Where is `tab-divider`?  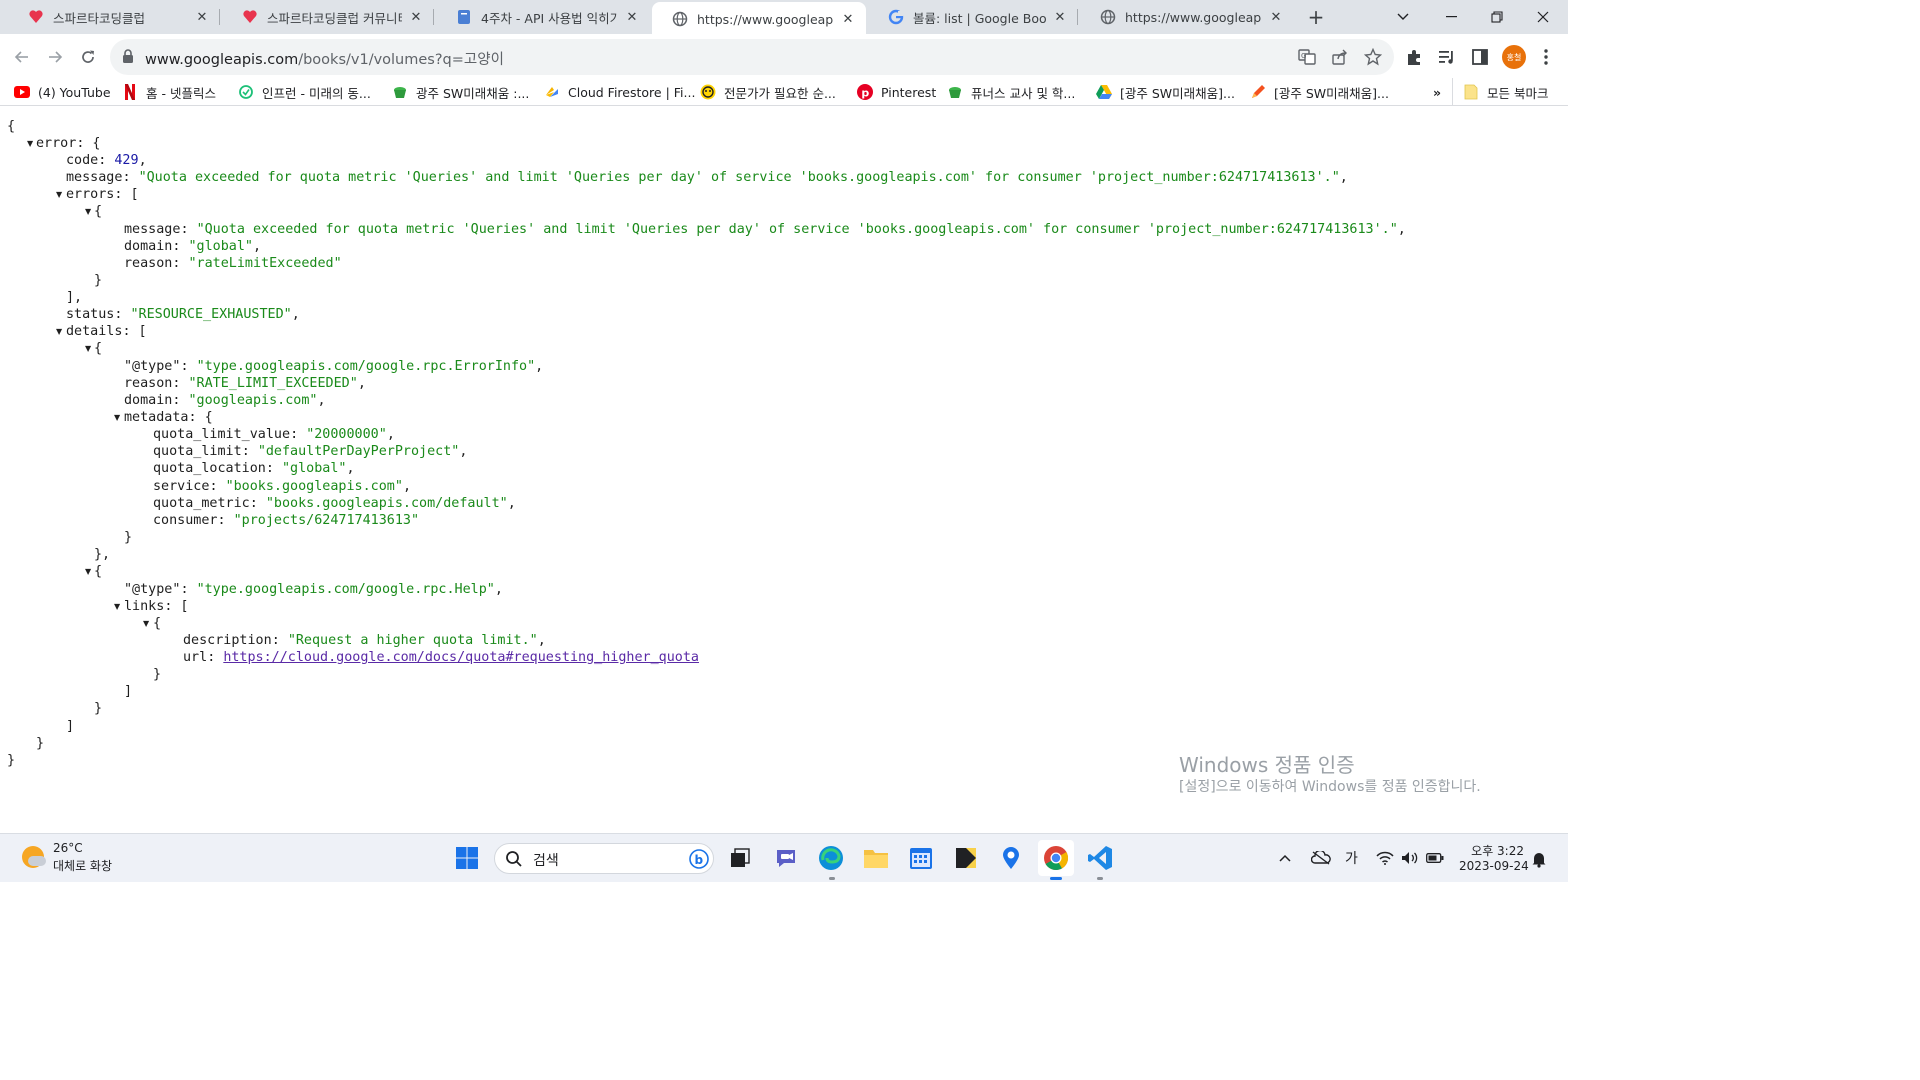
tab-divider is located at coordinates (433, 17).